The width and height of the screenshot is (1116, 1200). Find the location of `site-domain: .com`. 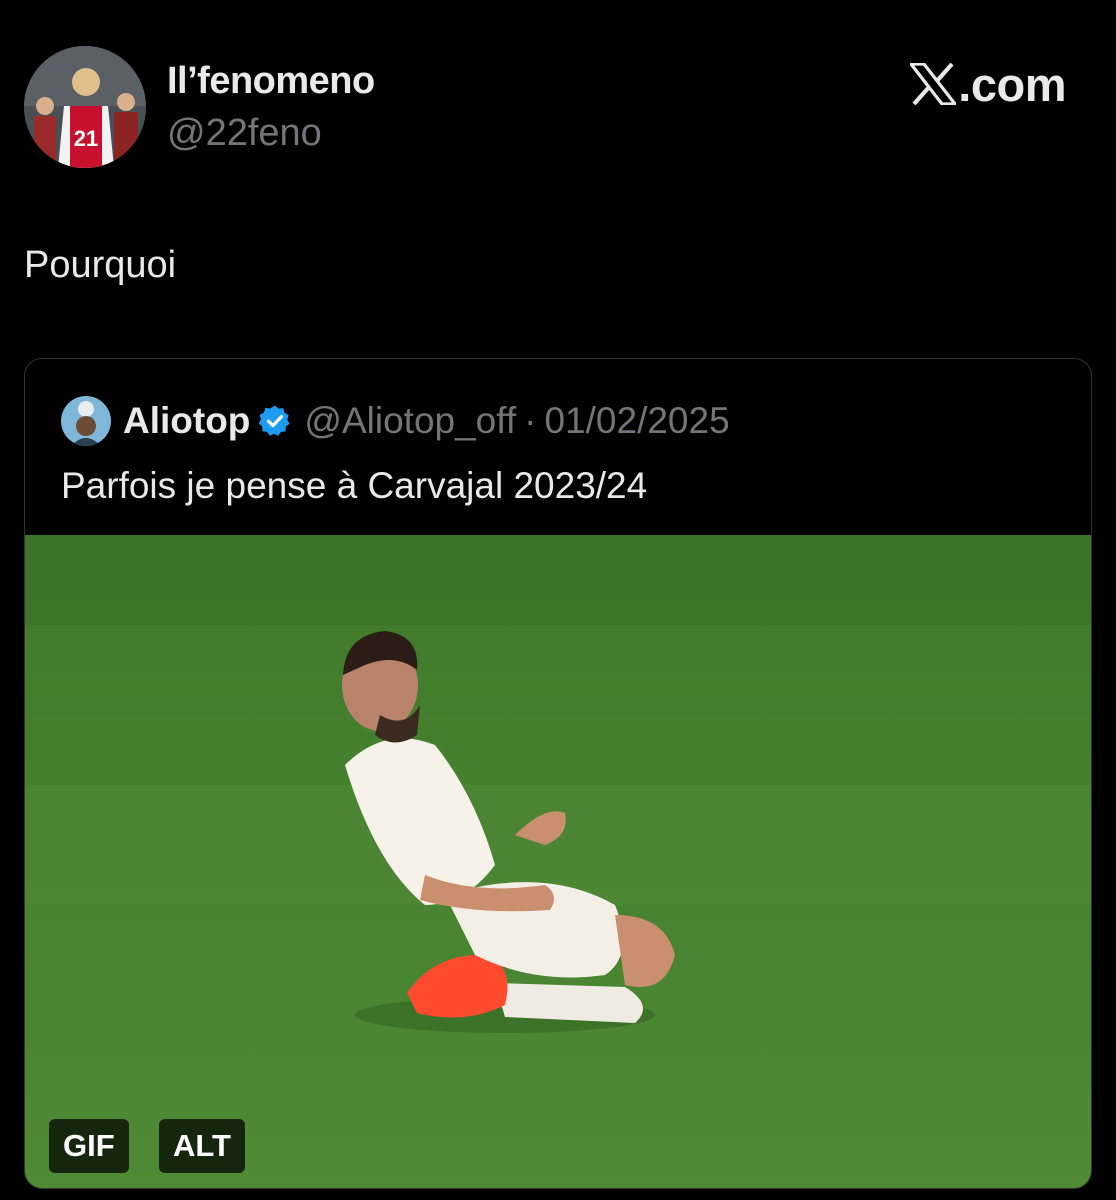

site-domain: .com is located at coordinates (1012, 84).